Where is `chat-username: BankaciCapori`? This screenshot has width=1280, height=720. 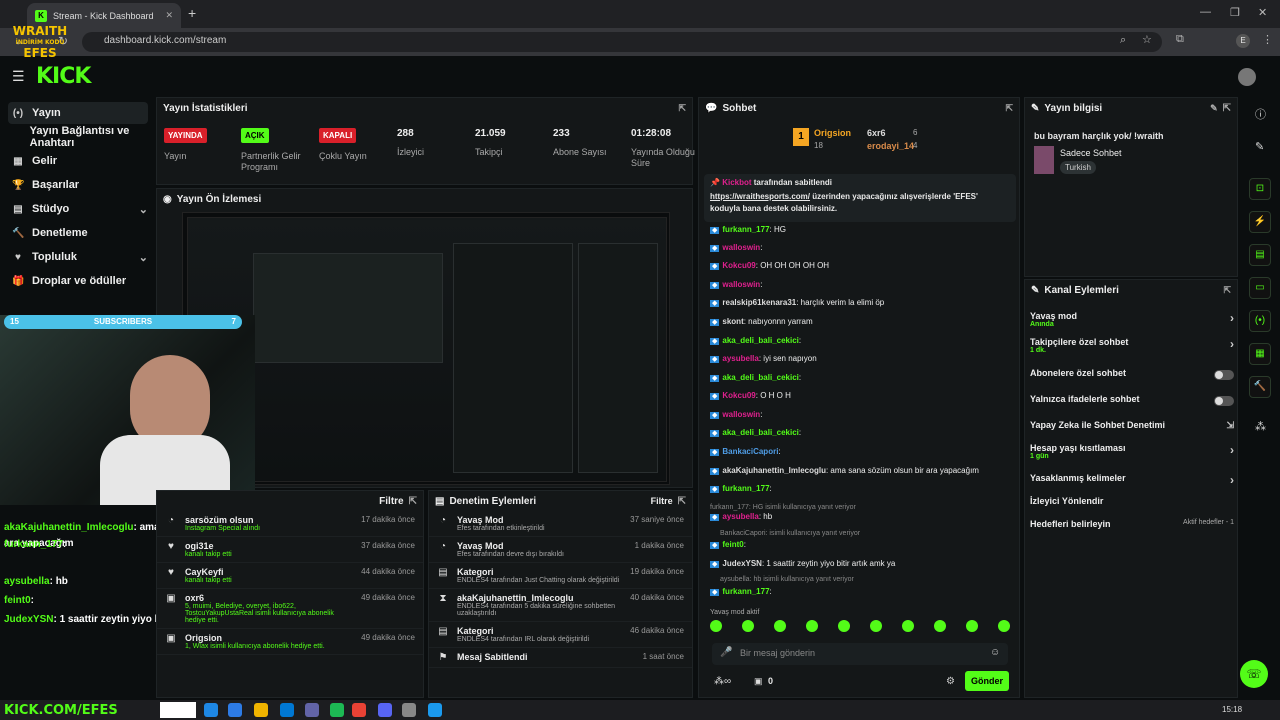 chat-username: BankaciCapori is located at coordinates (750, 451).